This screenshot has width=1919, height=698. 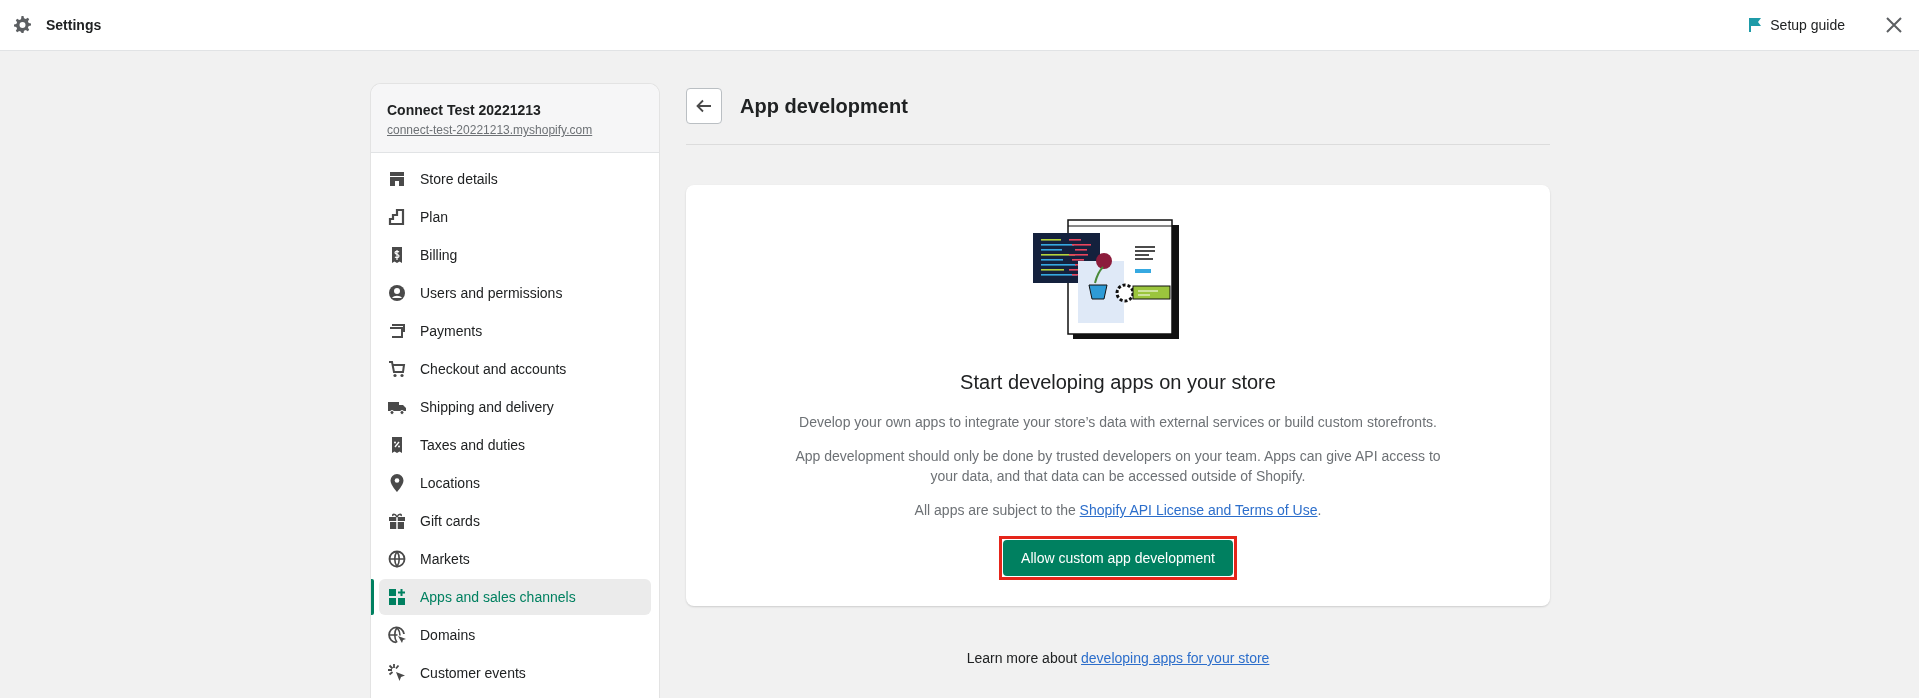 I want to click on sidebar-item-label: Markets, so click(x=445, y=559).